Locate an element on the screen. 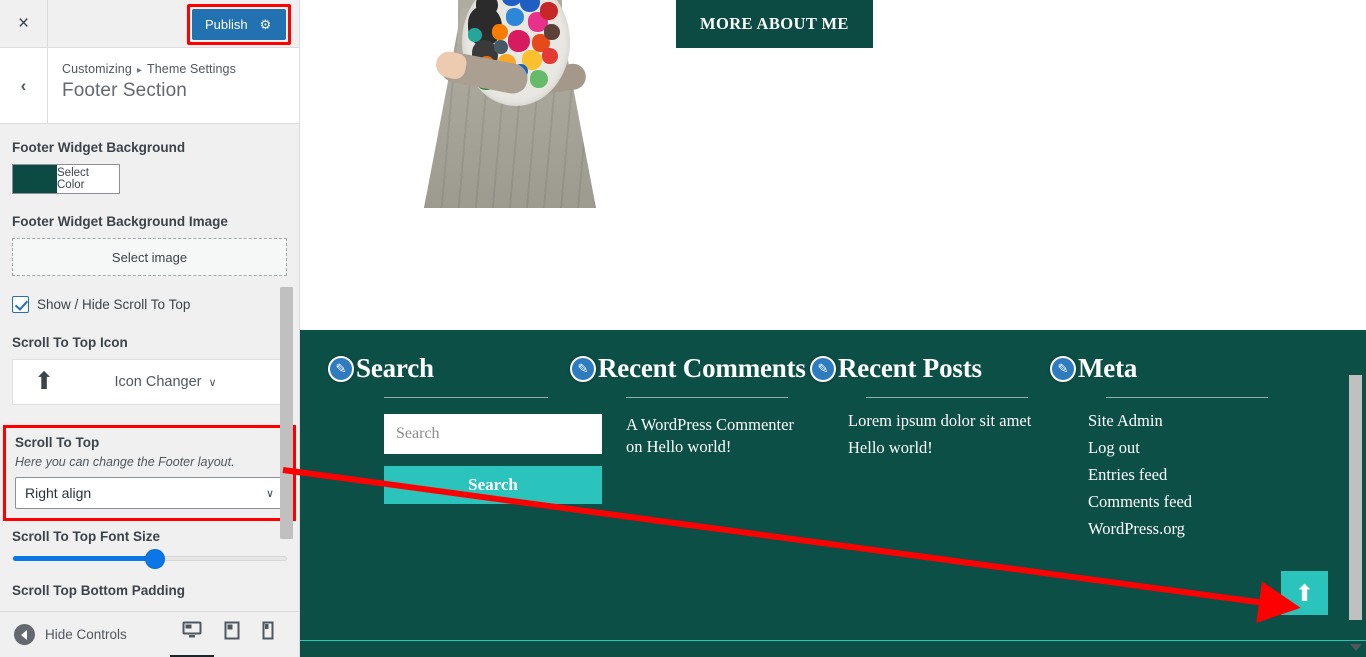 Image resolution: width=1366 pixels, height=657 pixels. meta-link: Entries feed is located at coordinates (1127, 474).